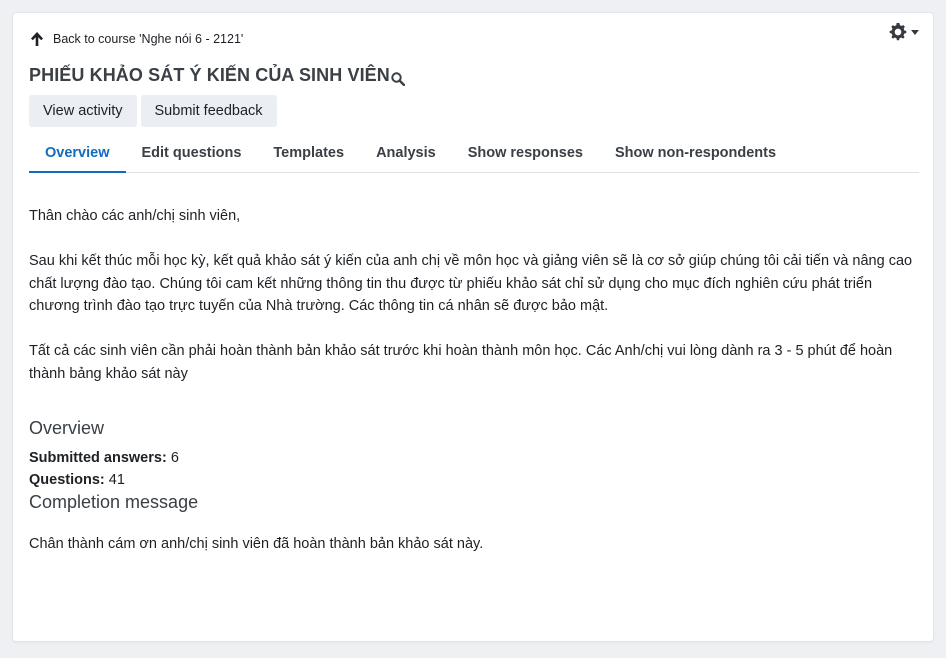 The height and width of the screenshot is (658, 946). What do you see at coordinates (67, 480) in the screenshot?
I see `questions-label: Questions:` at bounding box center [67, 480].